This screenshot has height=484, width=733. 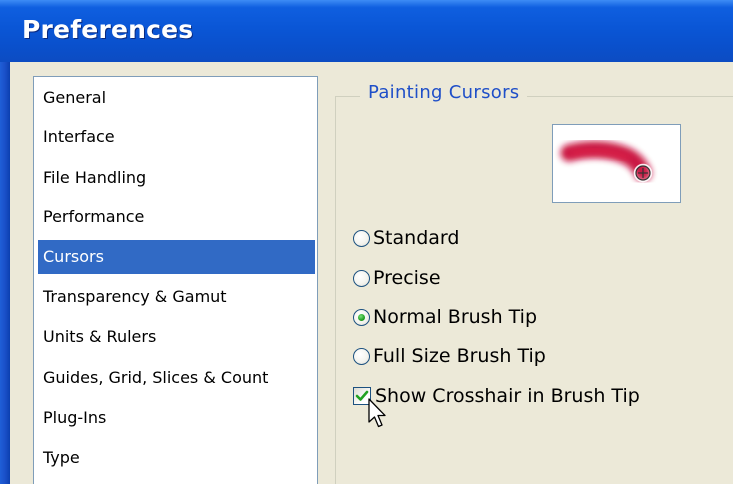 What do you see at coordinates (377, 413) in the screenshot?
I see `arrow-cursor-icon` at bounding box center [377, 413].